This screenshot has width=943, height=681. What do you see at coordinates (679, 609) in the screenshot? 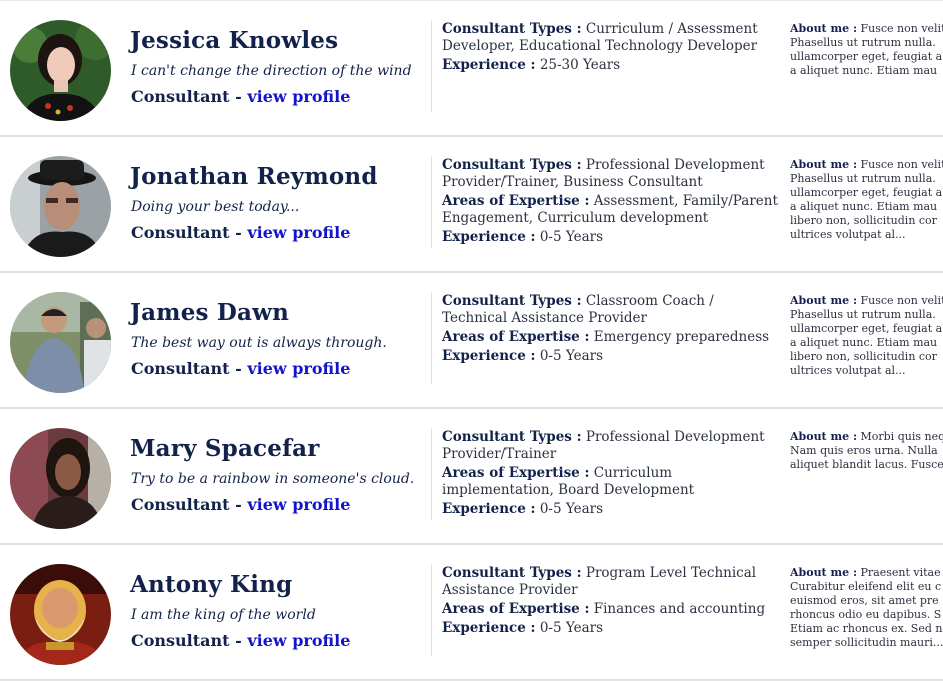
I see `areas-of-expertise-value: Finances and accounting` at bounding box center [679, 609].